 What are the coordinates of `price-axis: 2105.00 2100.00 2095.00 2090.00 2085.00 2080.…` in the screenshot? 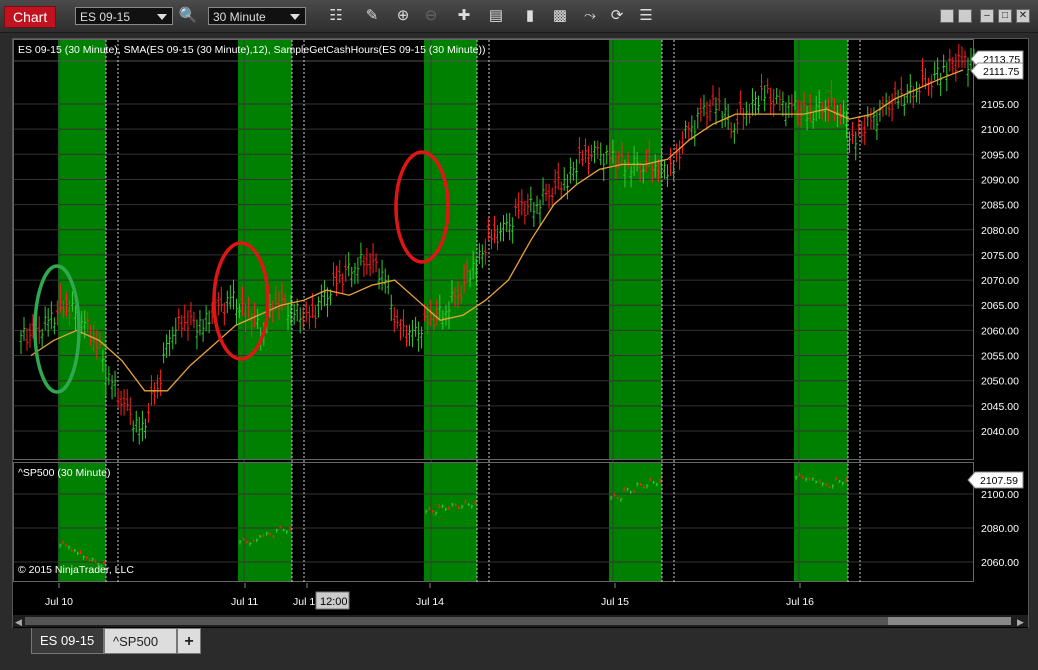 It's located at (1000, 334).